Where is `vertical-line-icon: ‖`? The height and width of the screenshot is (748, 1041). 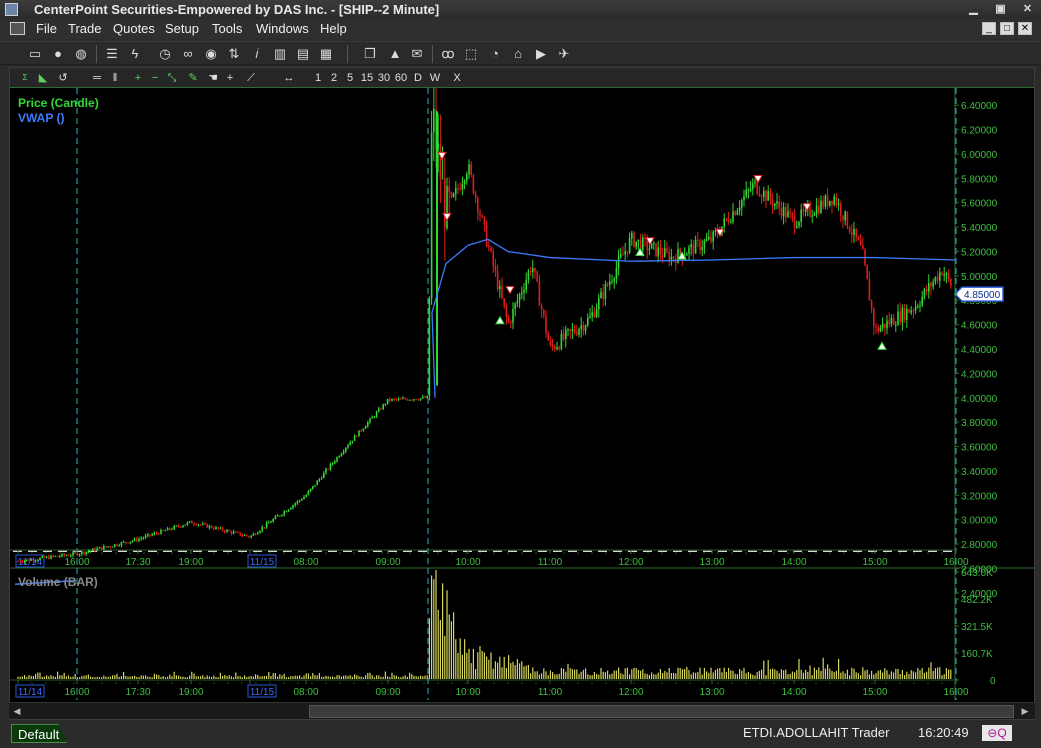 vertical-line-icon: ‖ is located at coordinates (115, 78).